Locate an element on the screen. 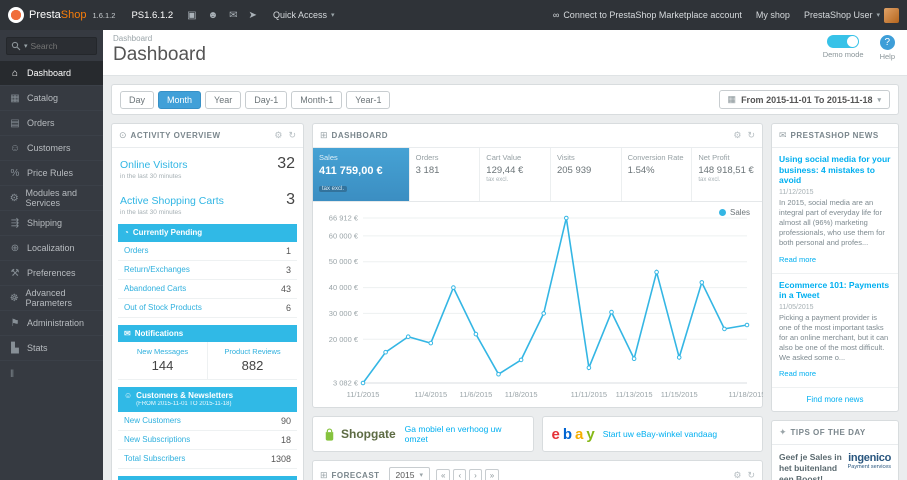  active-carts-link: Active Shopping Carts is located at coordinates (172, 201).